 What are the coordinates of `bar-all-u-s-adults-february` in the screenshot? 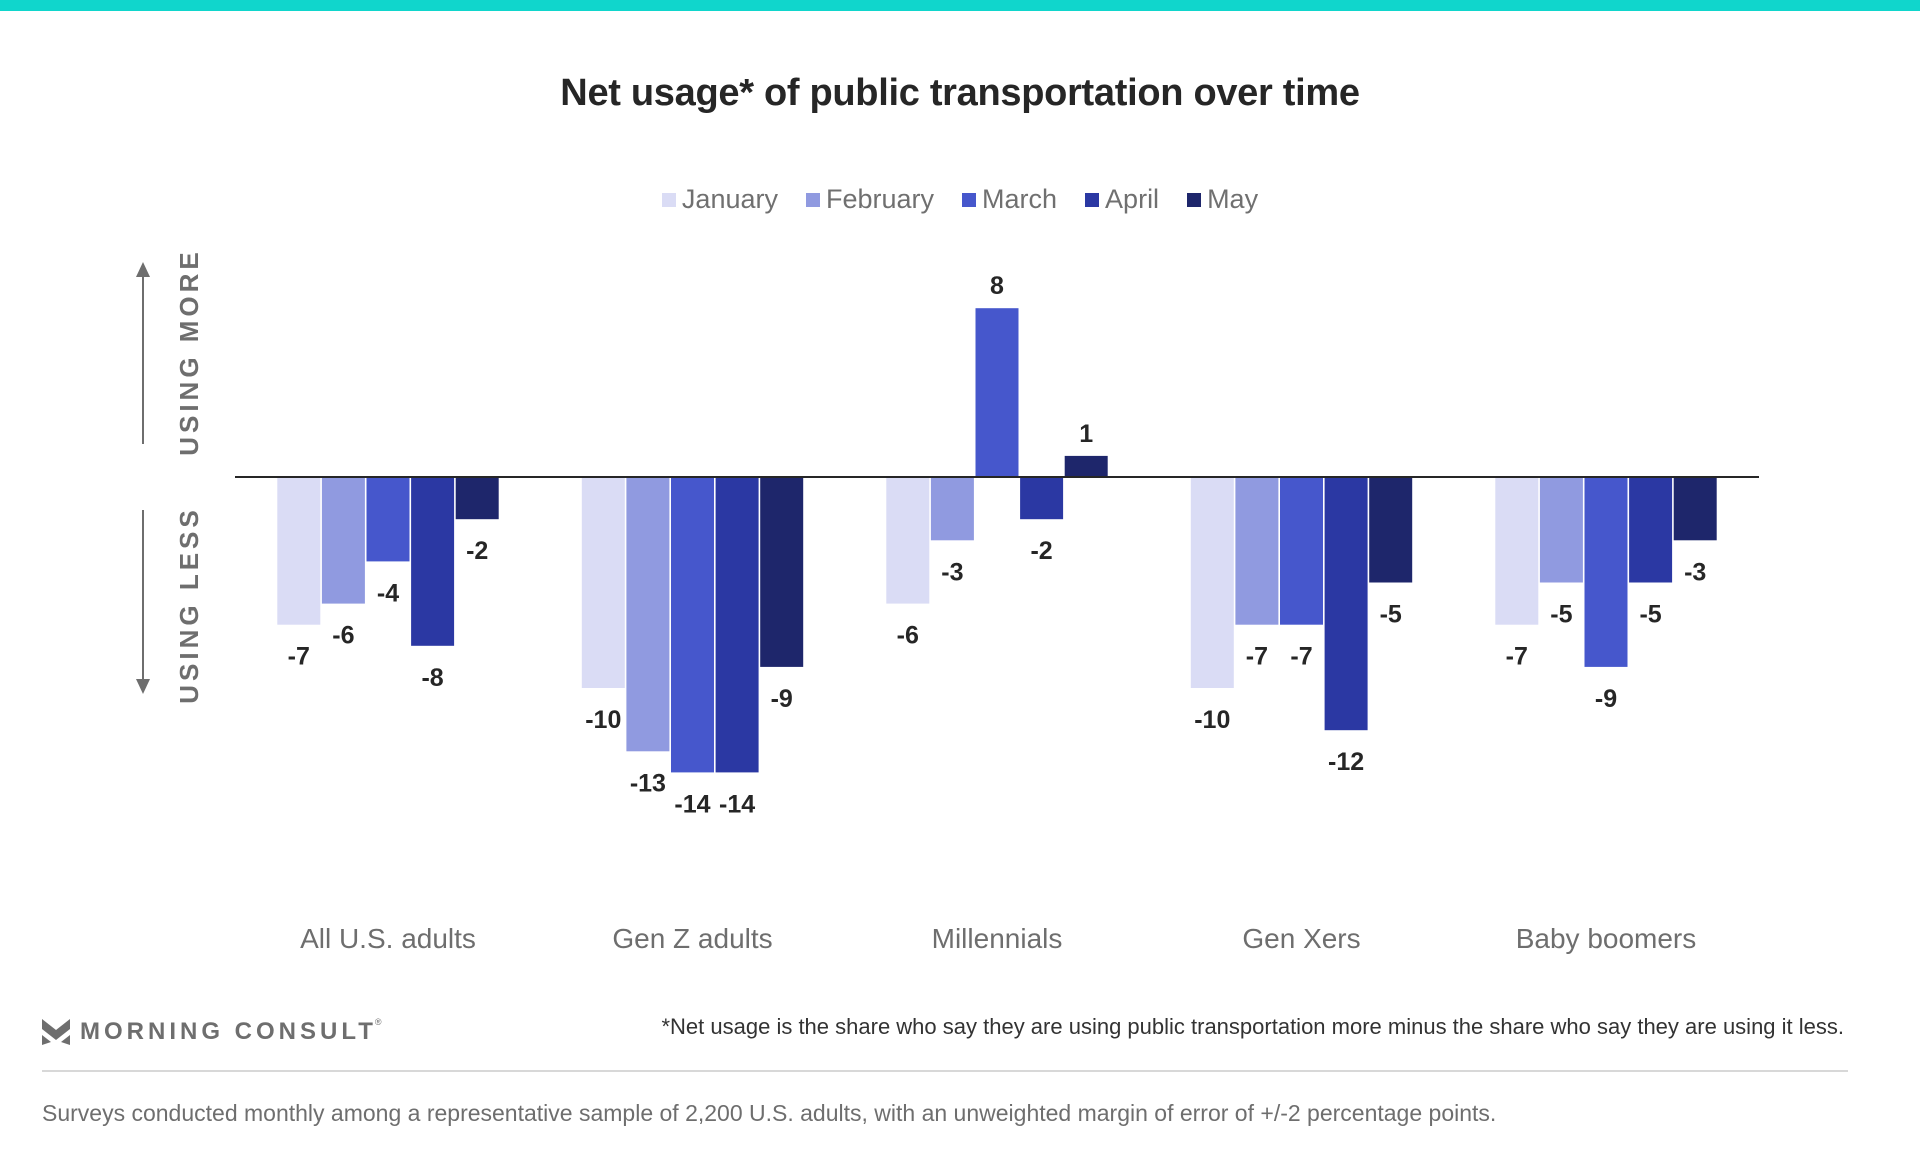 It's located at (343, 540).